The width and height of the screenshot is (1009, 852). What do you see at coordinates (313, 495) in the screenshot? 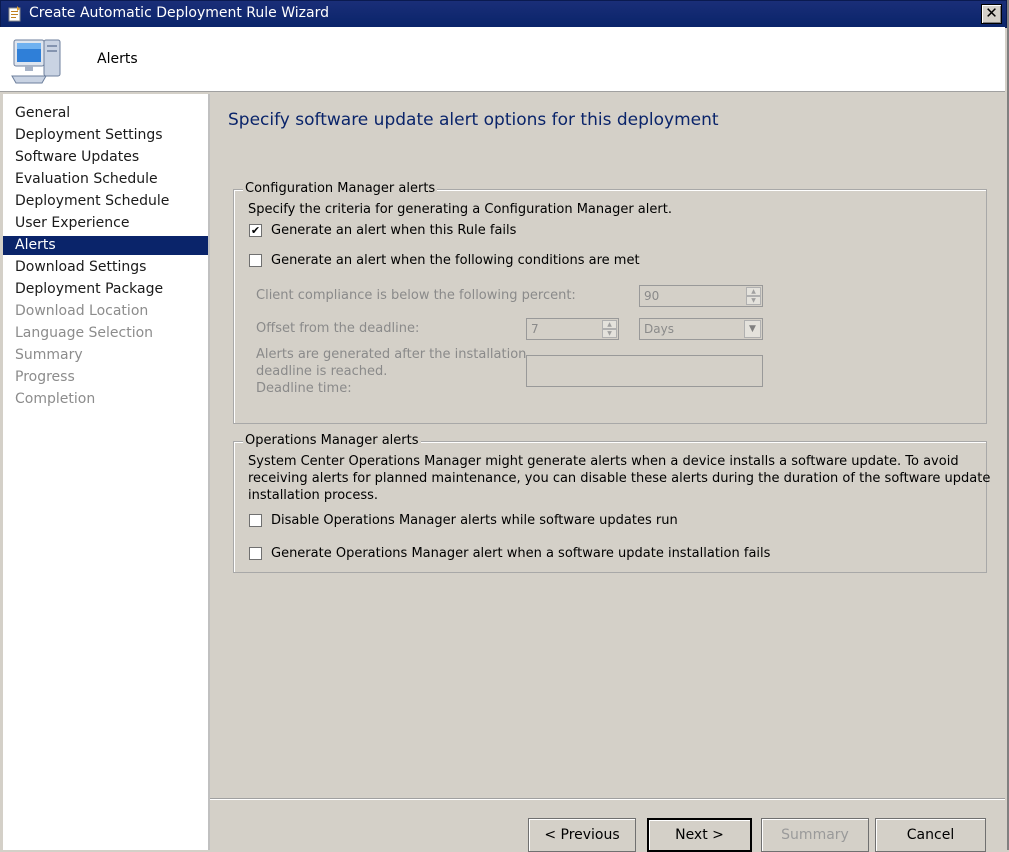
I see `om-alerts-description-line3: installation process.` at bounding box center [313, 495].